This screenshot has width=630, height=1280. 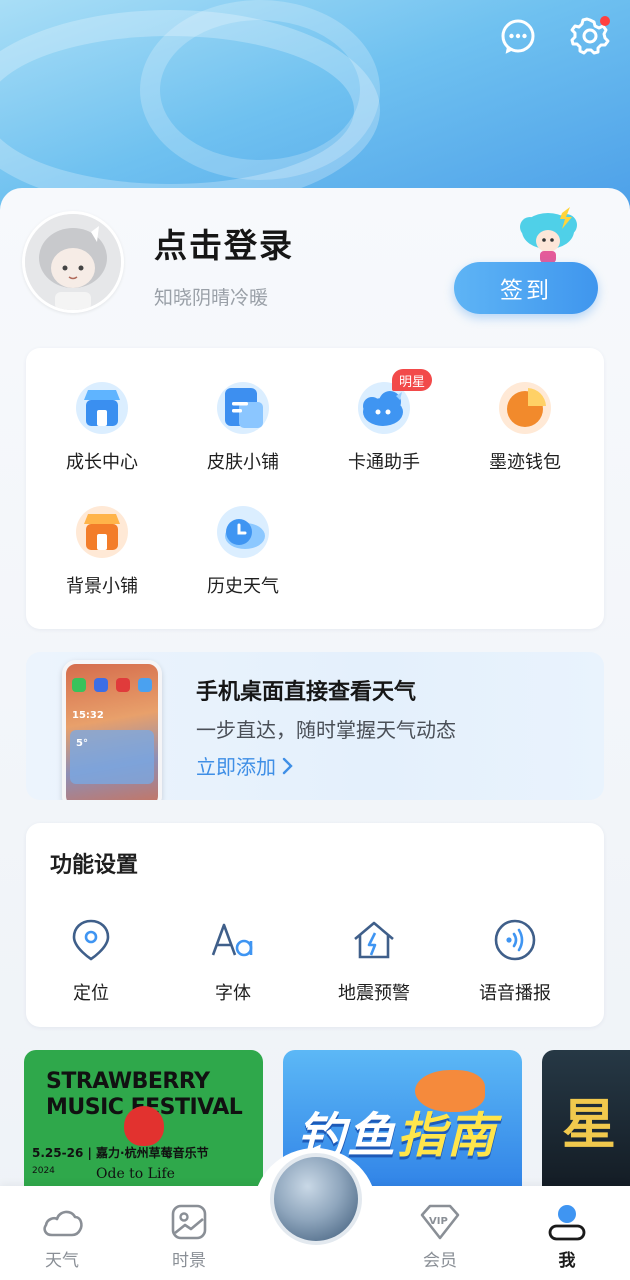 What do you see at coordinates (189, 1222) in the screenshot?
I see `image-icon` at bounding box center [189, 1222].